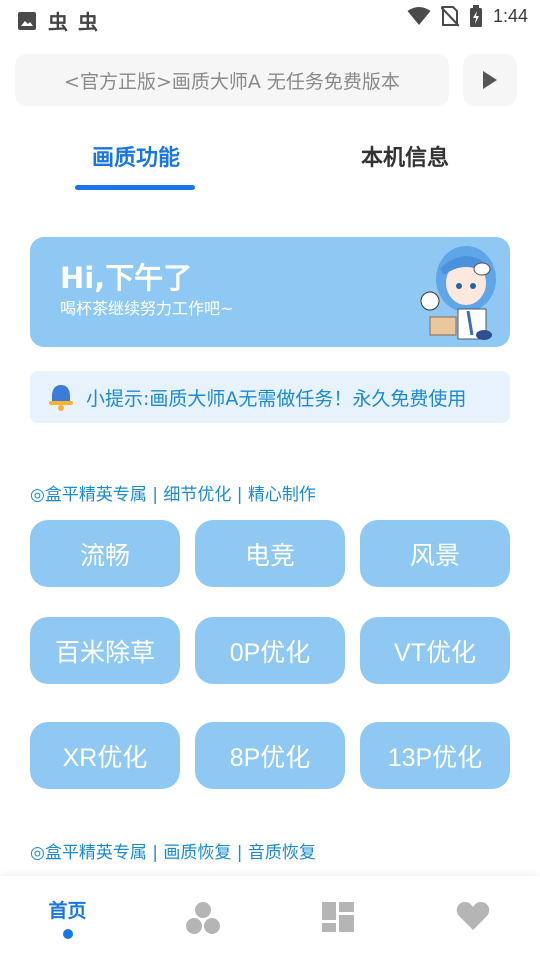  I want to click on mode-button-vt-optimize: VT优化, so click(435, 650).